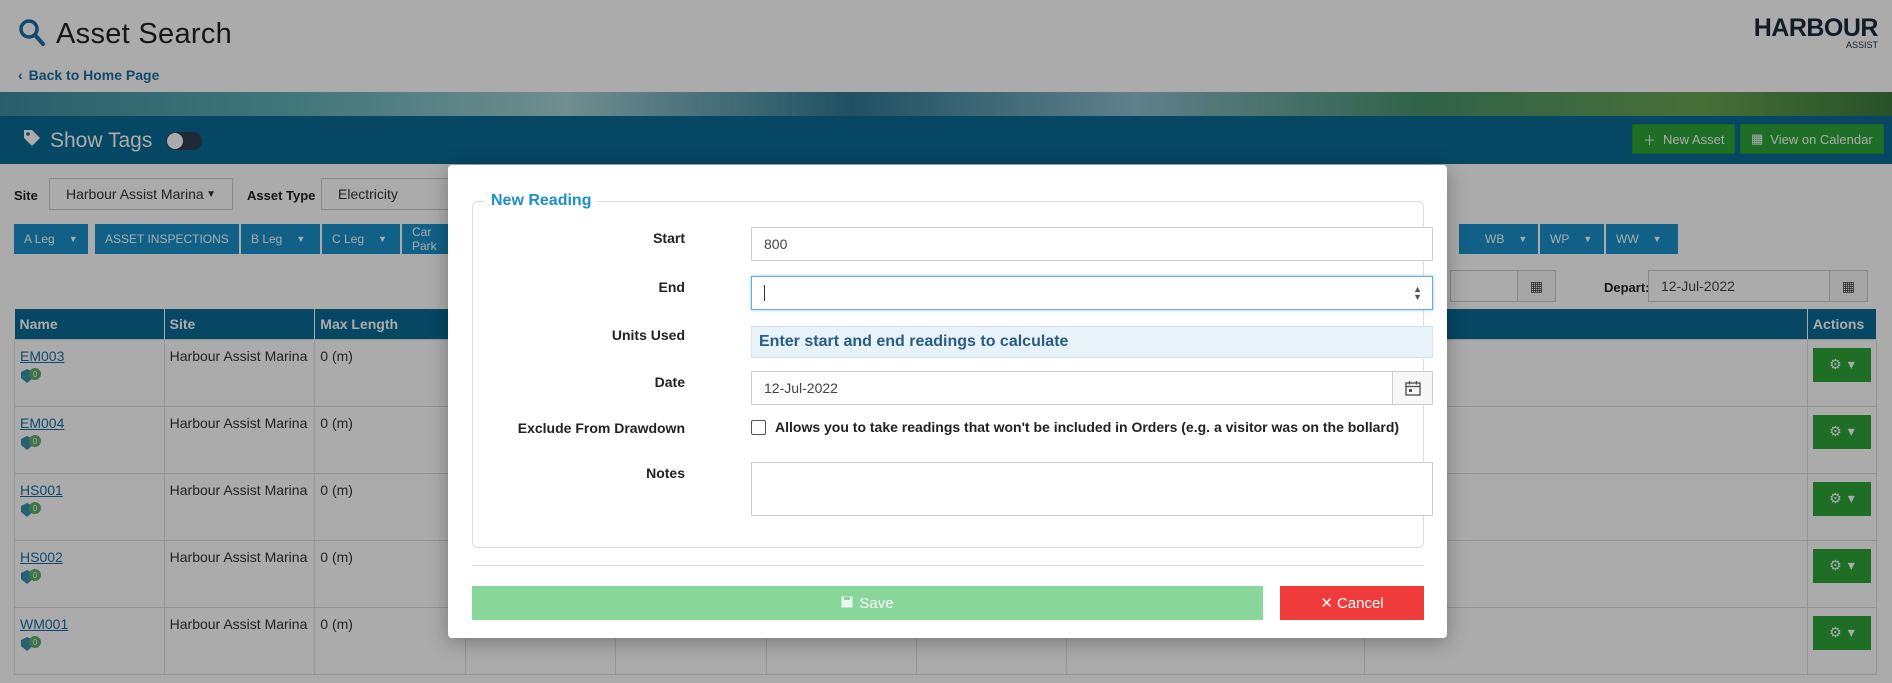 The height and width of the screenshot is (683, 1892). I want to click on date-input: 12-Jul-2022, so click(1092, 388).